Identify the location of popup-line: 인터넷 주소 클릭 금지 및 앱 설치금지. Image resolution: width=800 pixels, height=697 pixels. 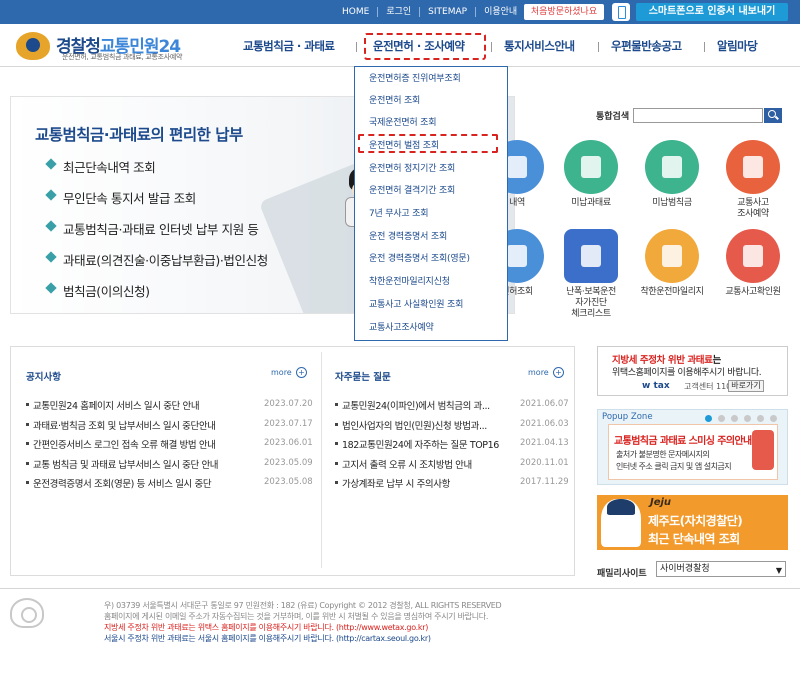
(674, 466).